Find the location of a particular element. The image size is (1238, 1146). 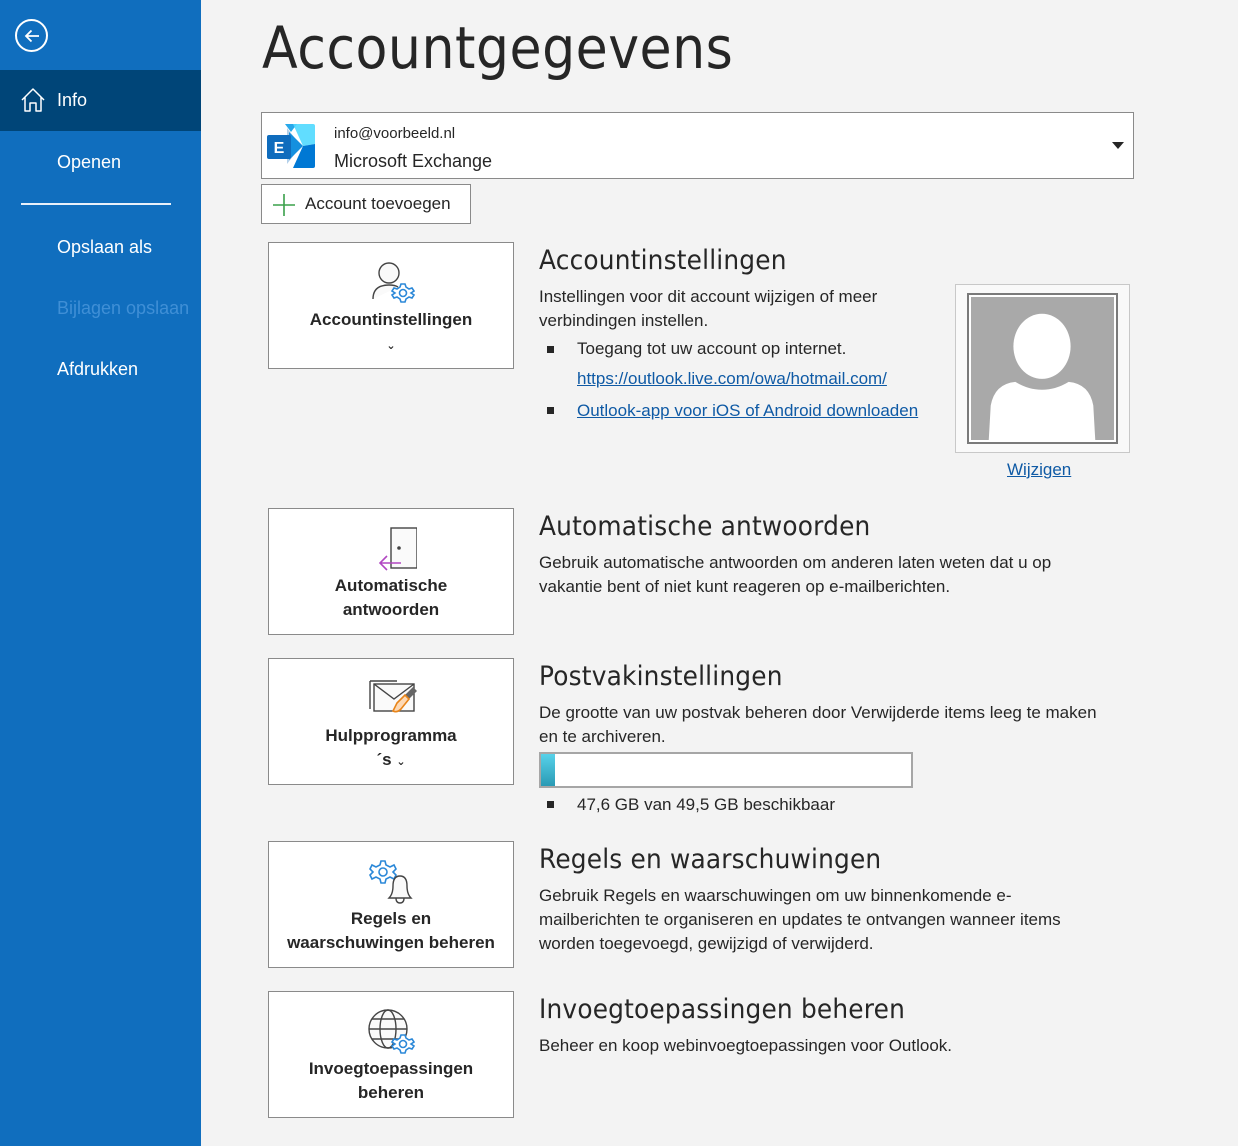

arrow-left-icon is located at coordinates (31, 35).